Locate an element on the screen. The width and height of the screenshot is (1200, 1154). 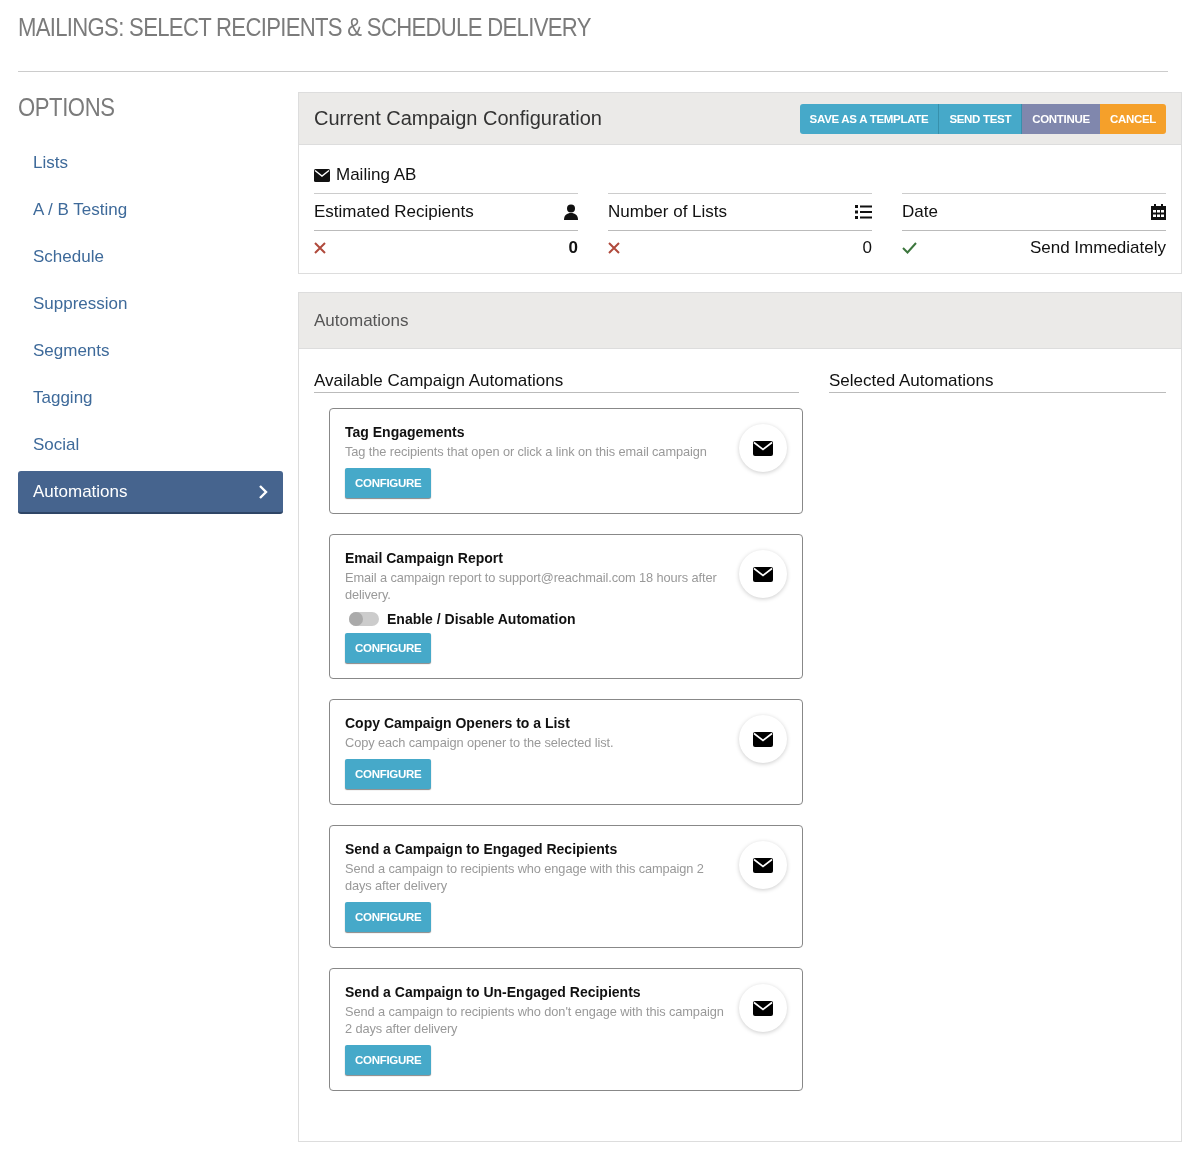
stat-value: Send Immediately is located at coordinates (1097, 248).